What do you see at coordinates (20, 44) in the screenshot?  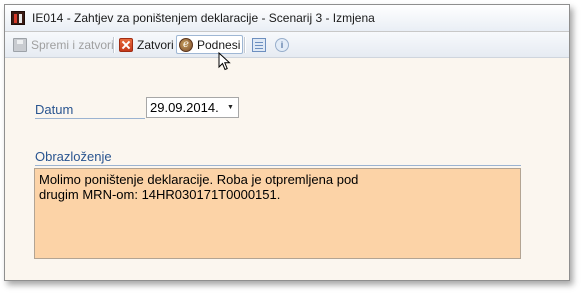 I see `save-icon` at bounding box center [20, 44].